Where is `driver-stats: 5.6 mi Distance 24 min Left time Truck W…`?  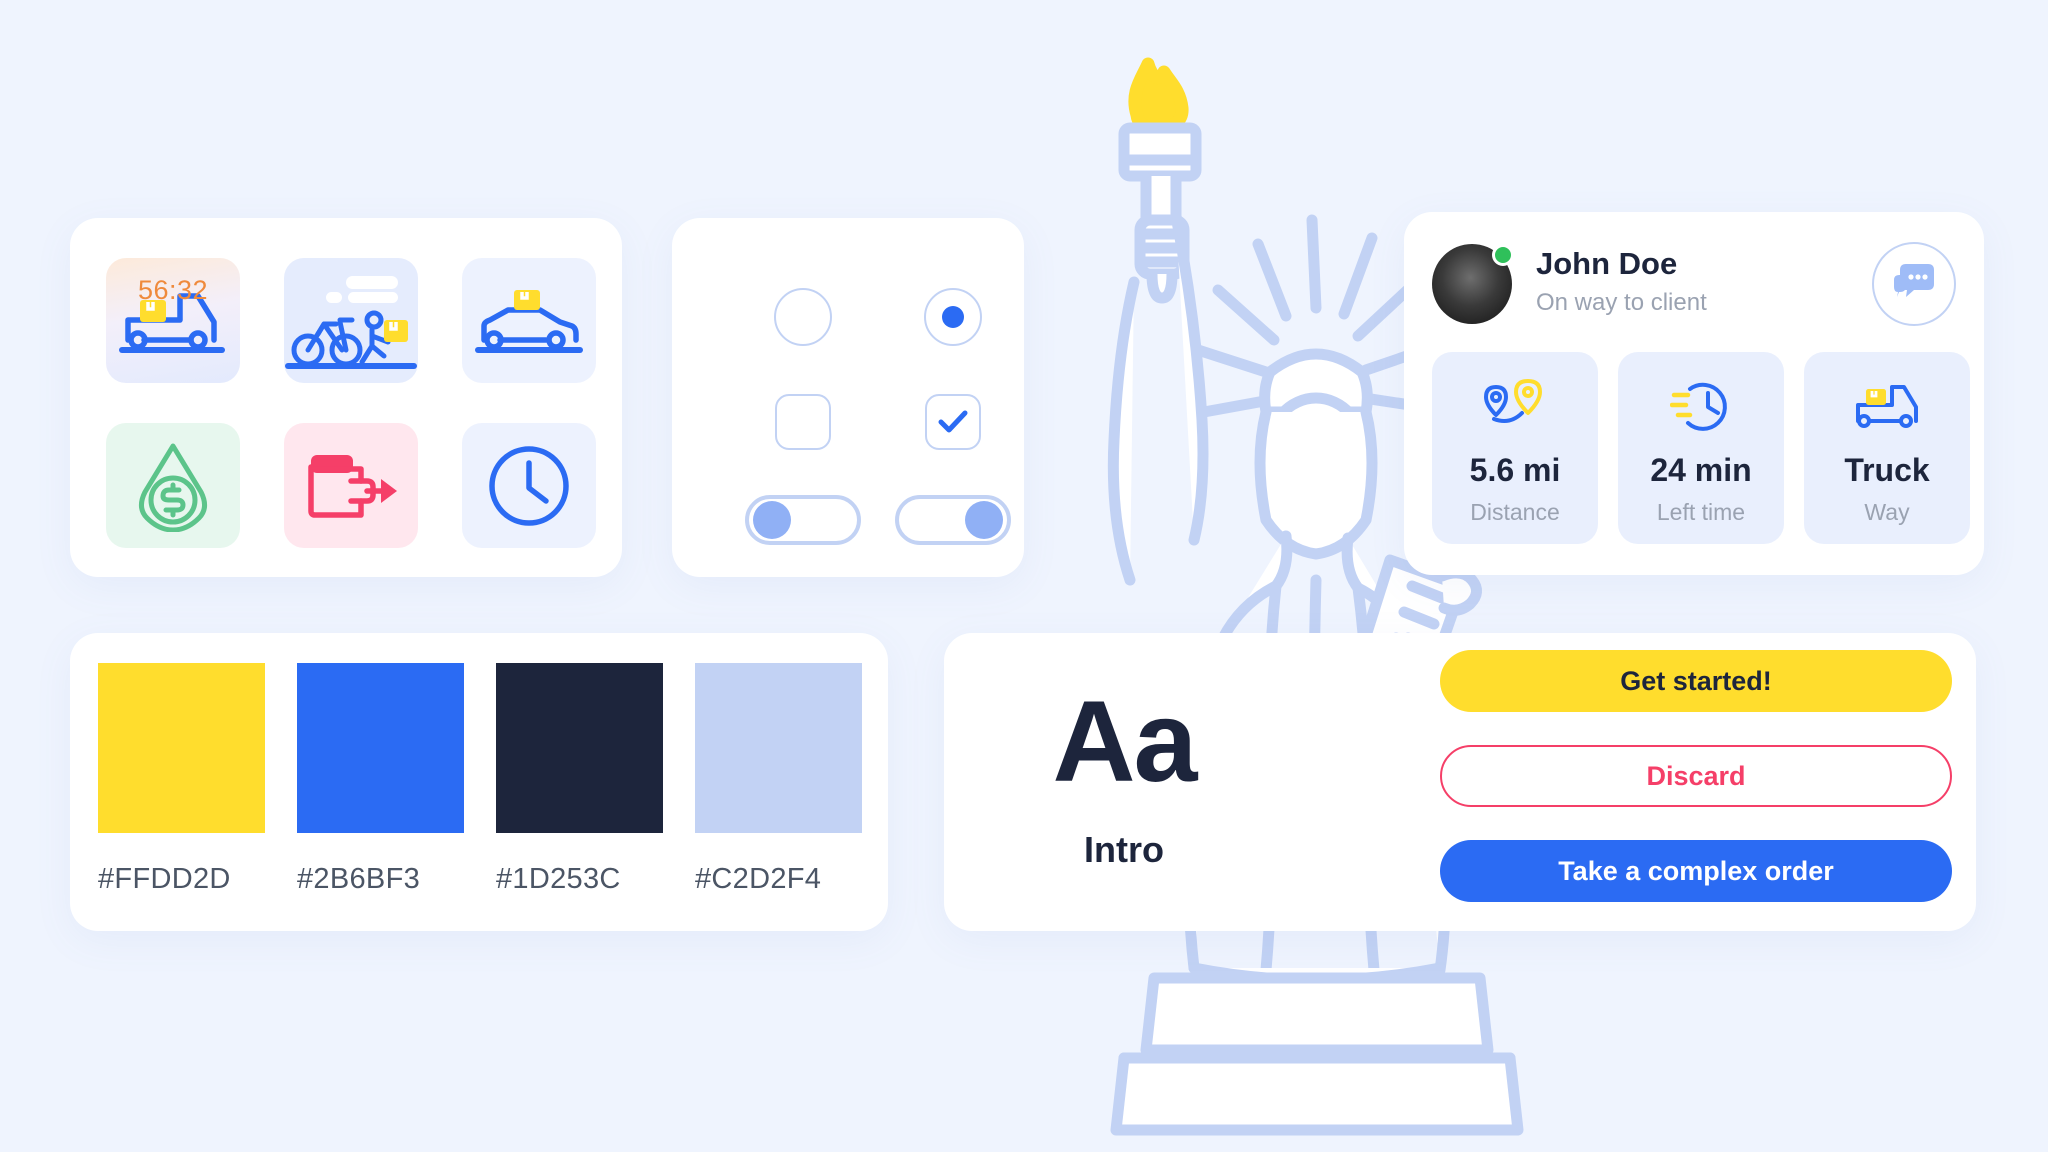
driver-stats: 5.6 mi Distance 24 min Left time Truck W… is located at coordinates (1701, 448).